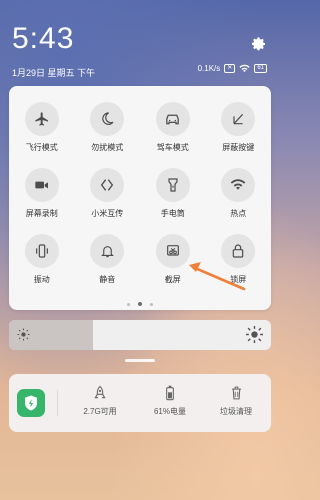 Image resolution: width=320 pixels, height=500 pixels. I want to click on tile-do-not-disturb: 勿扰模式, so click(108, 127).